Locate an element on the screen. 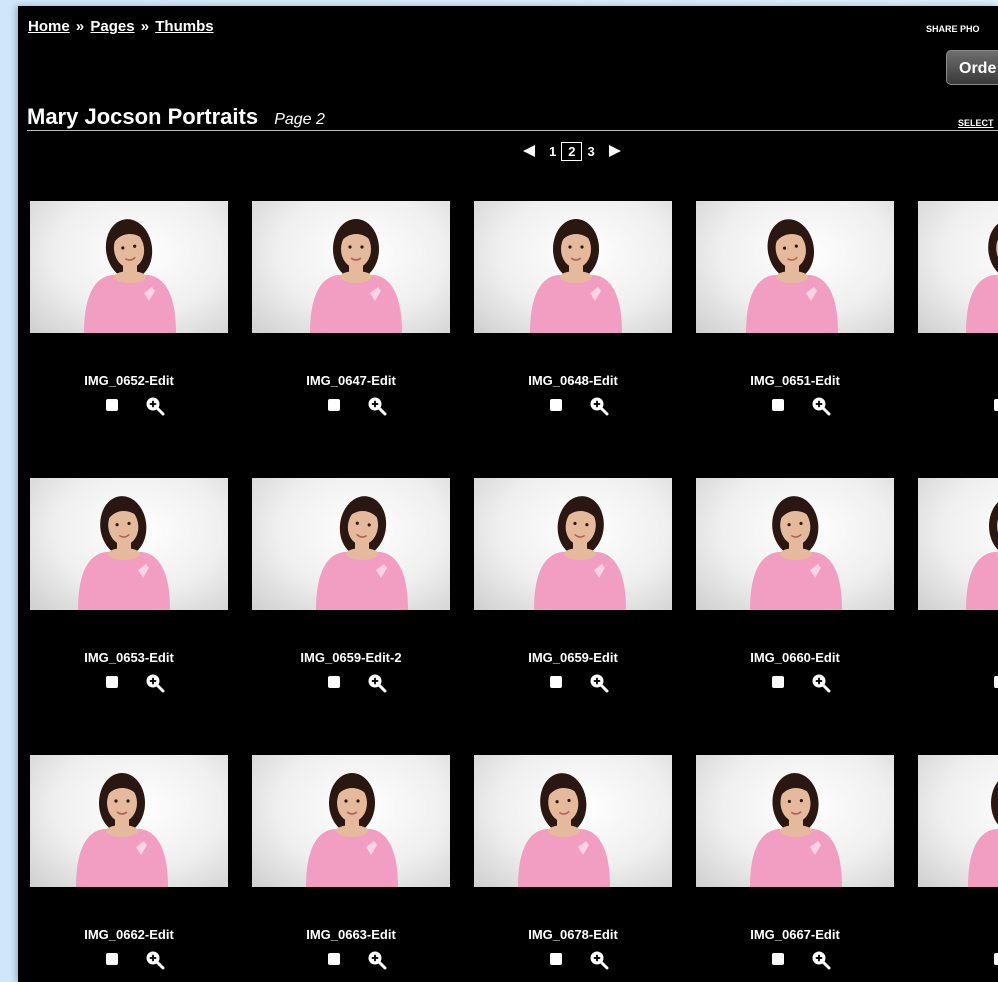 The image size is (998, 982). page-link-2-current: 2 is located at coordinates (572, 151).